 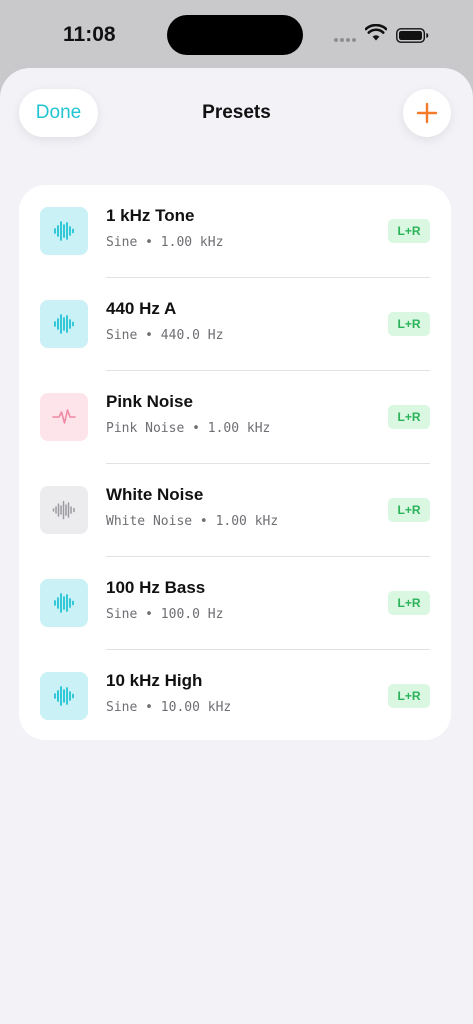 What do you see at coordinates (154, 680) in the screenshot?
I see `preset-title: 10 kHz High` at bounding box center [154, 680].